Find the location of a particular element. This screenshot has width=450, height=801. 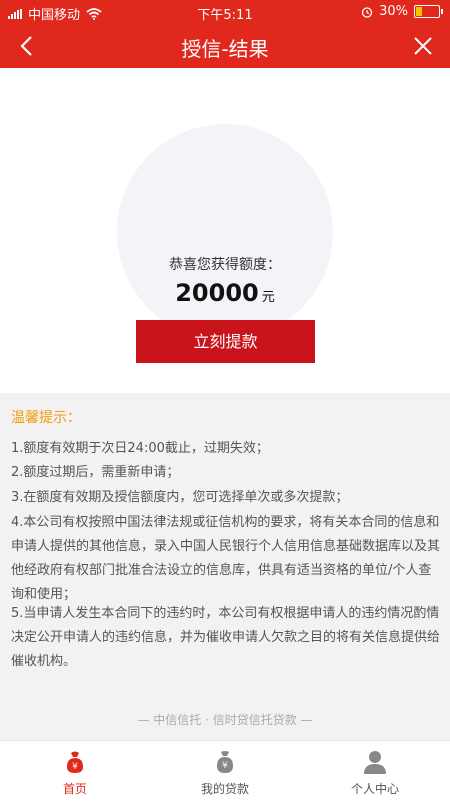

tab-my-loans: ¥ 我的贷款 is located at coordinates (225, 773).